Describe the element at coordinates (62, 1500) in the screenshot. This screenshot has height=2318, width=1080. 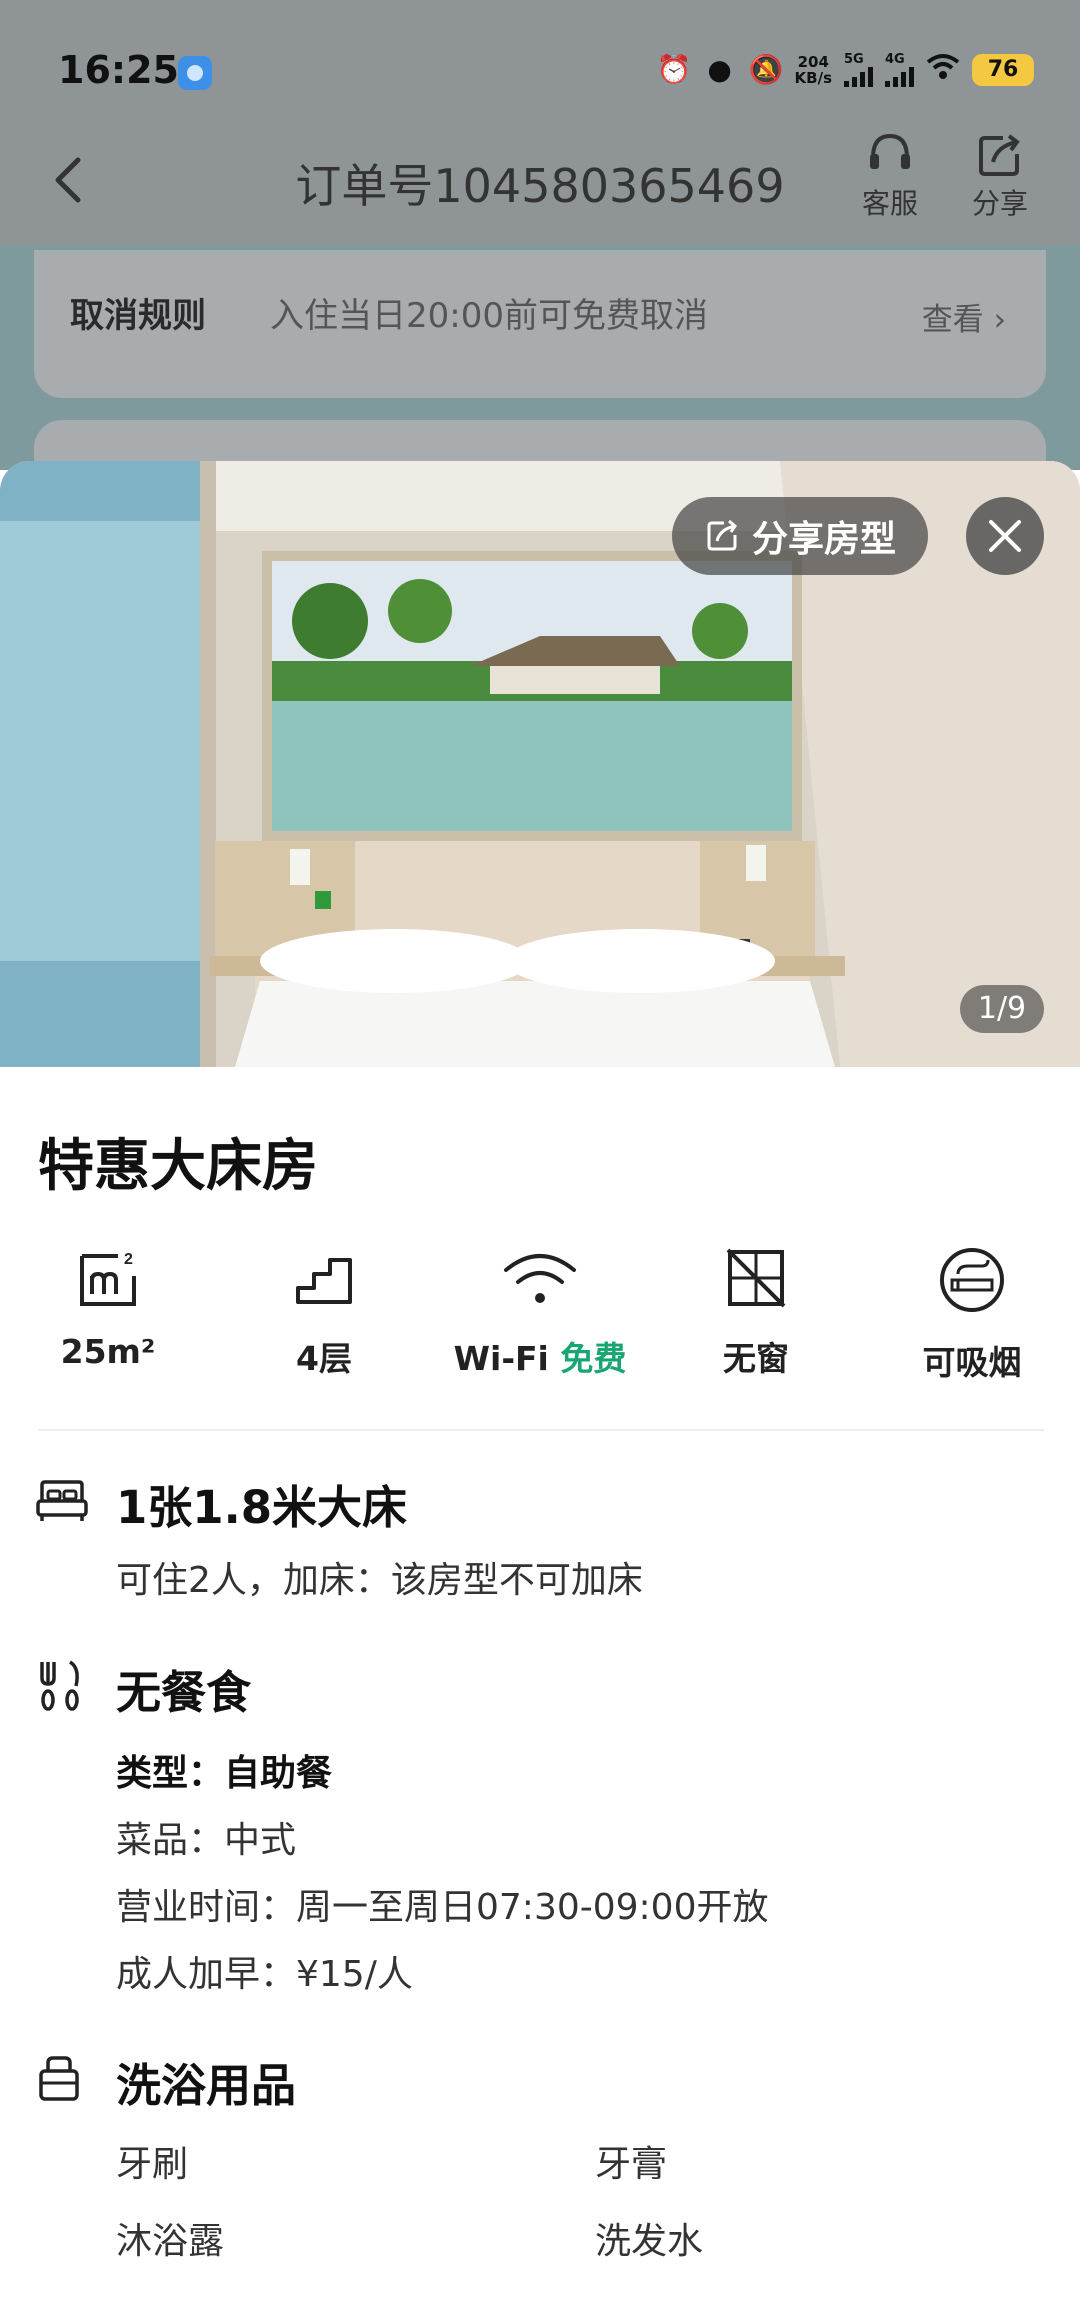
I see `bed-icon` at that location.